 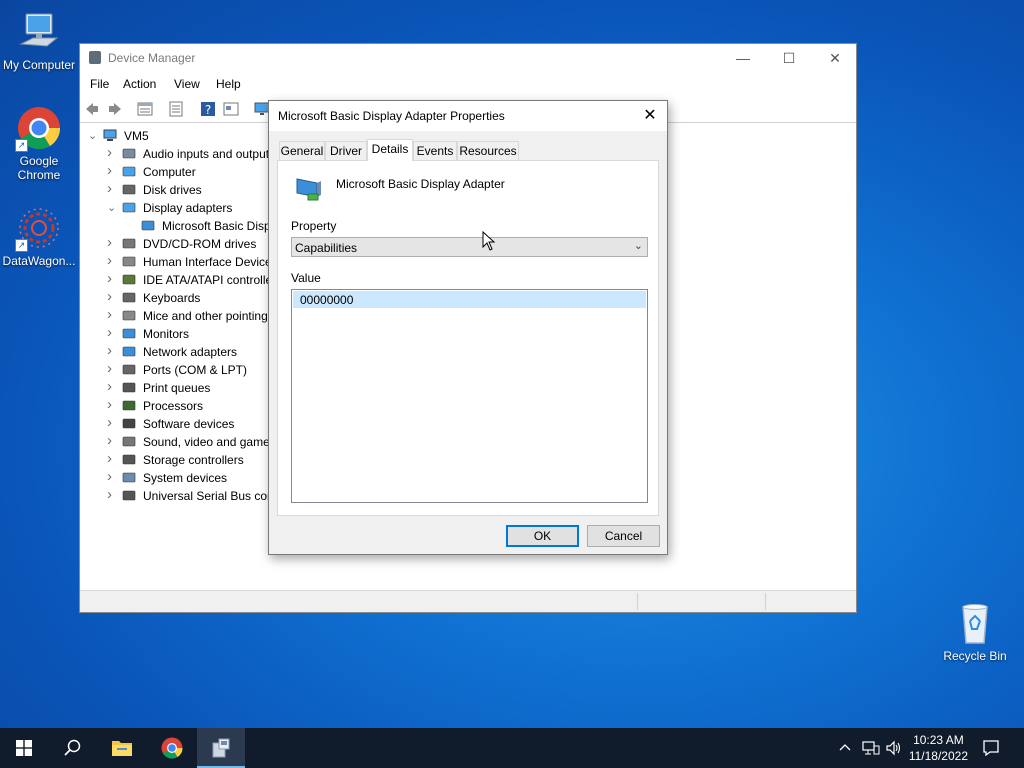 I want to click on tree-item-label: Ports (COM & LPT), so click(x=195, y=370).